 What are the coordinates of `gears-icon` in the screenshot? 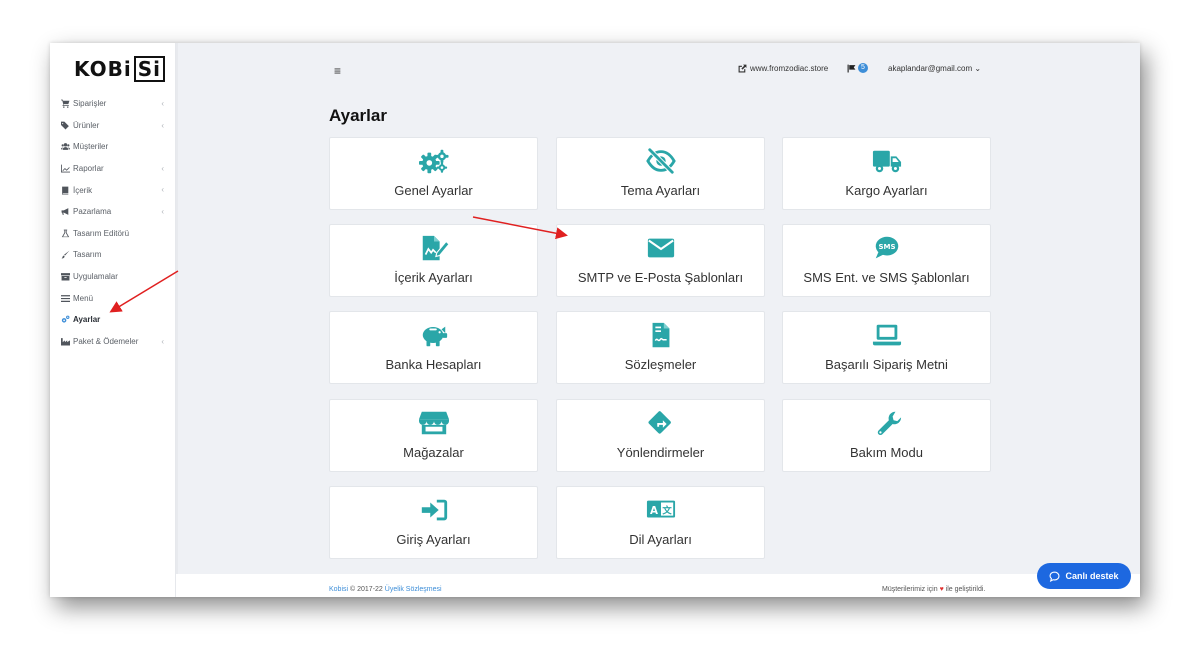 It's located at (65, 319).